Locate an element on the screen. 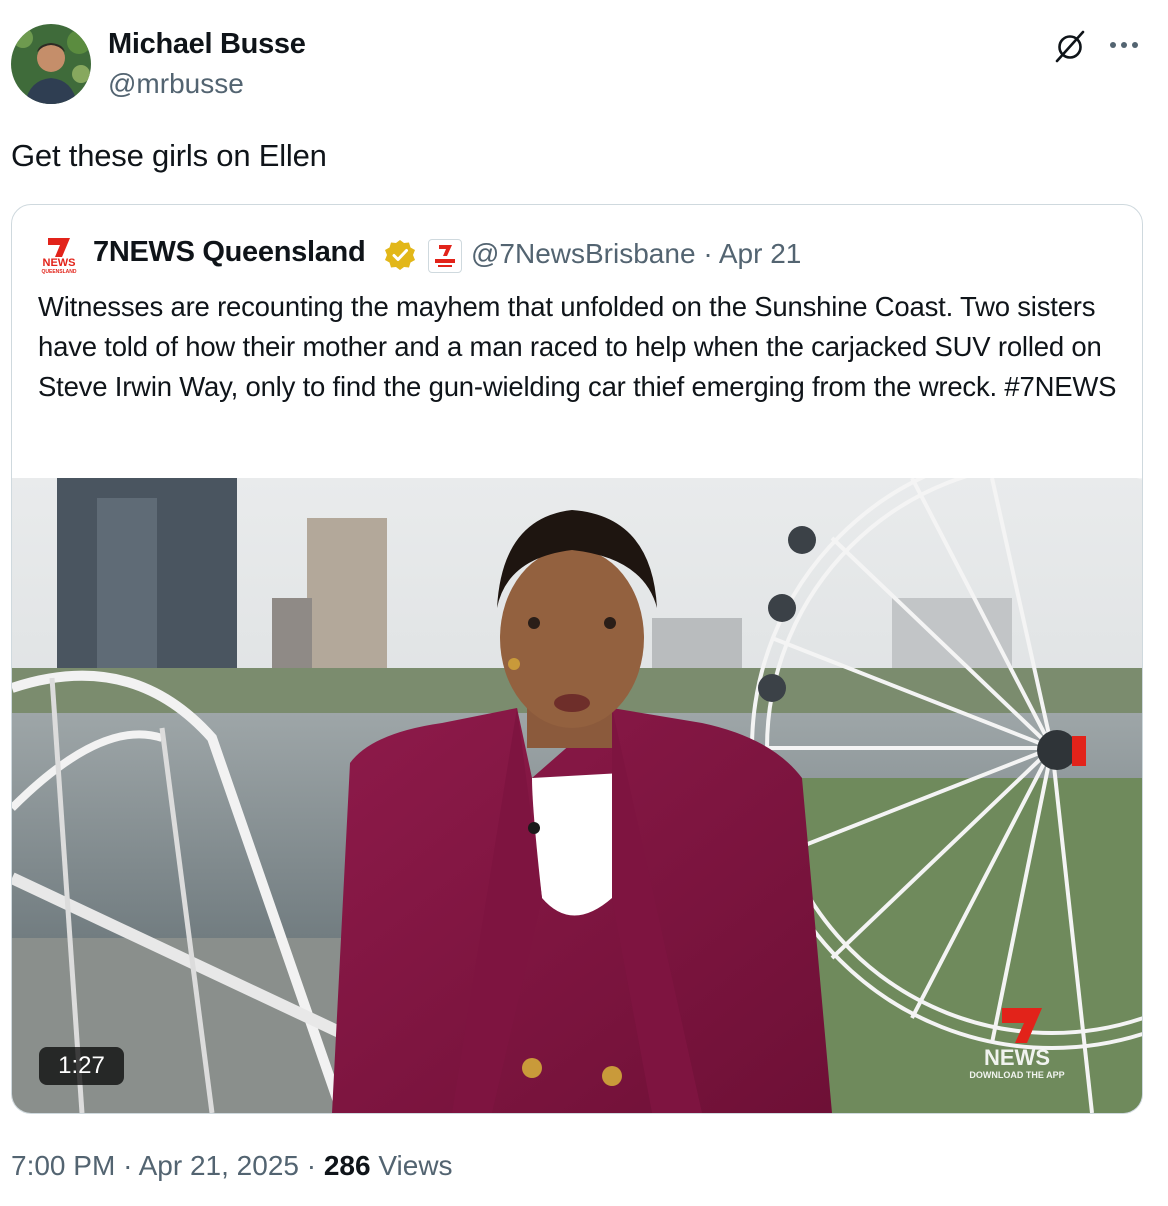 The image size is (1168, 1206). quoted-date: Apr 21 is located at coordinates (760, 253).